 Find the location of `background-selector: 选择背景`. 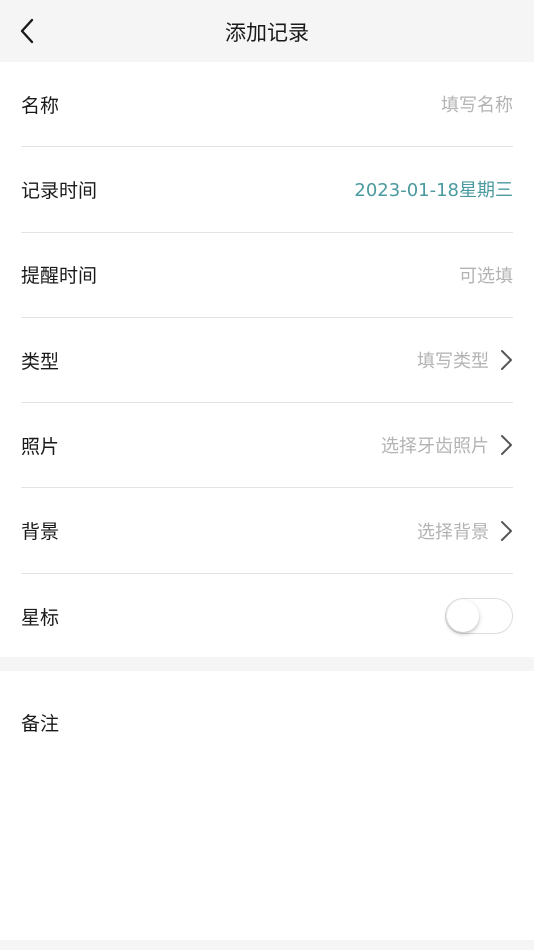

background-selector: 选择背景 is located at coordinates (465, 531).